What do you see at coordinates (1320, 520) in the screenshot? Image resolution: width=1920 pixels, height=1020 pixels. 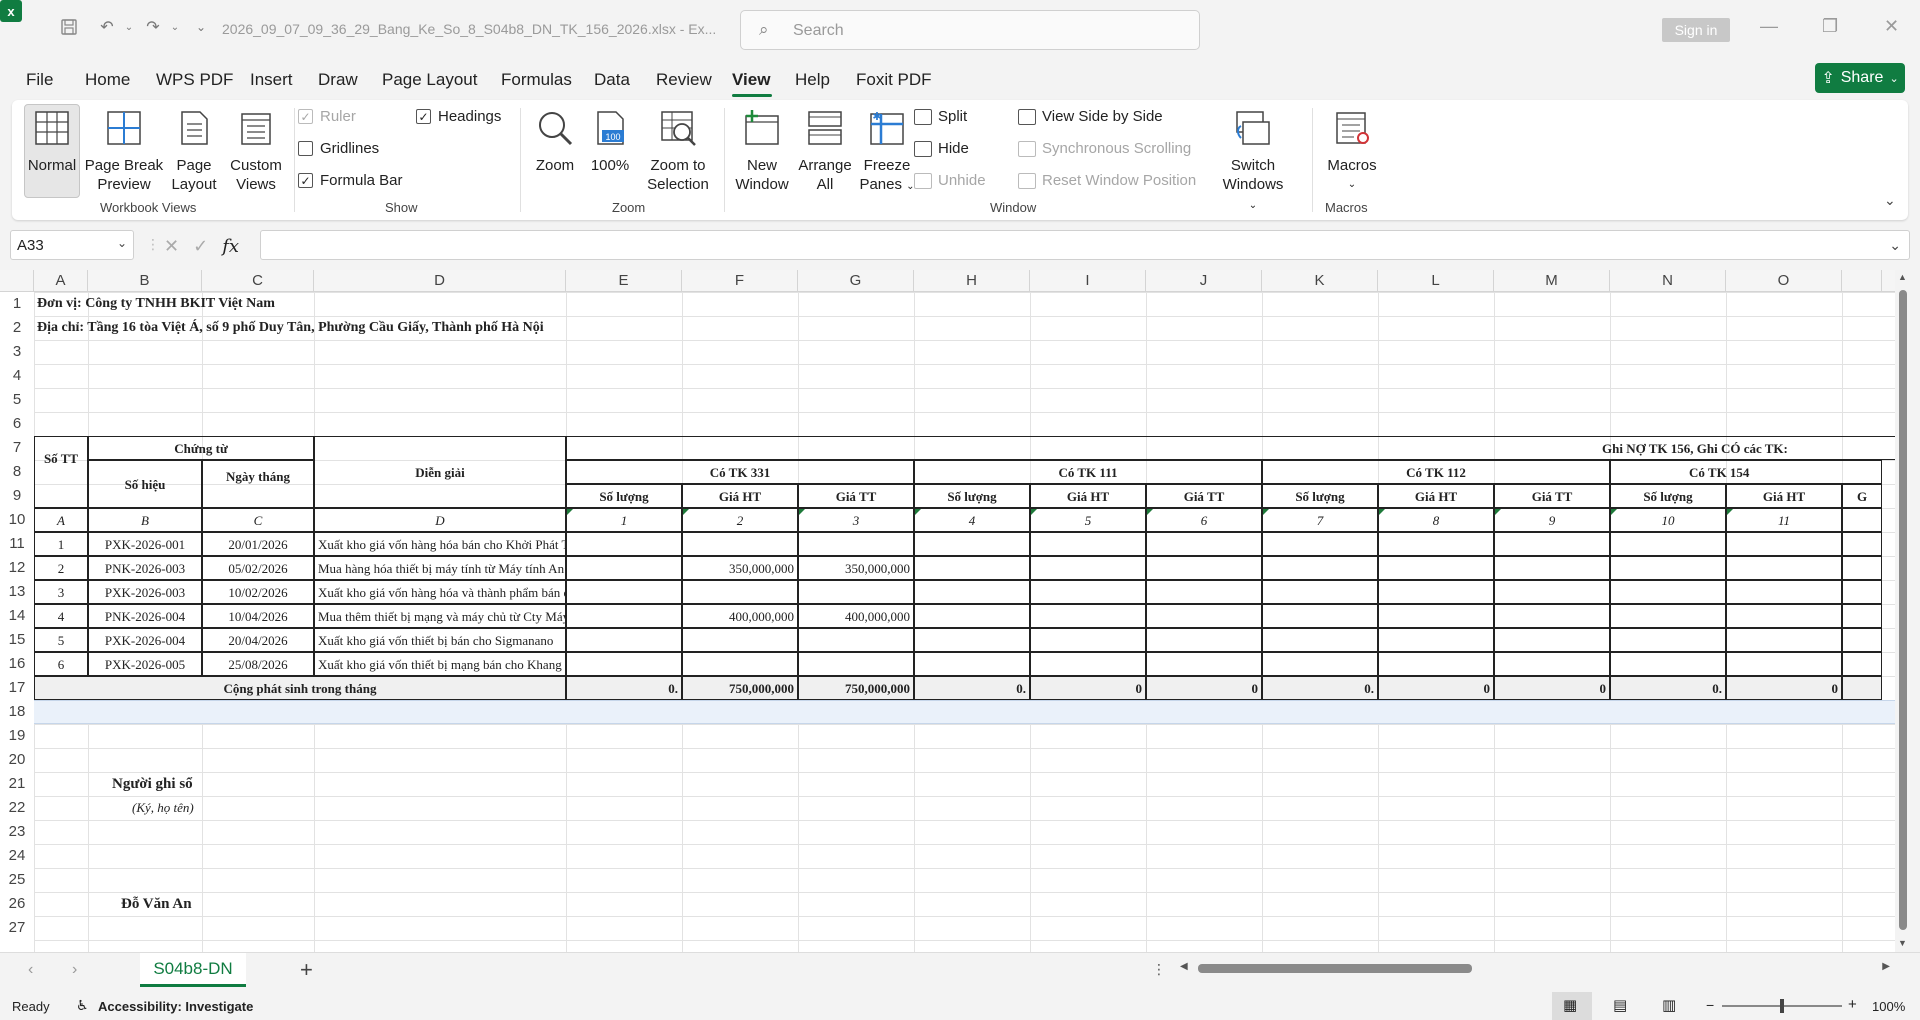 I see `column-index-cell: 7` at bounding box center [1320, 520].